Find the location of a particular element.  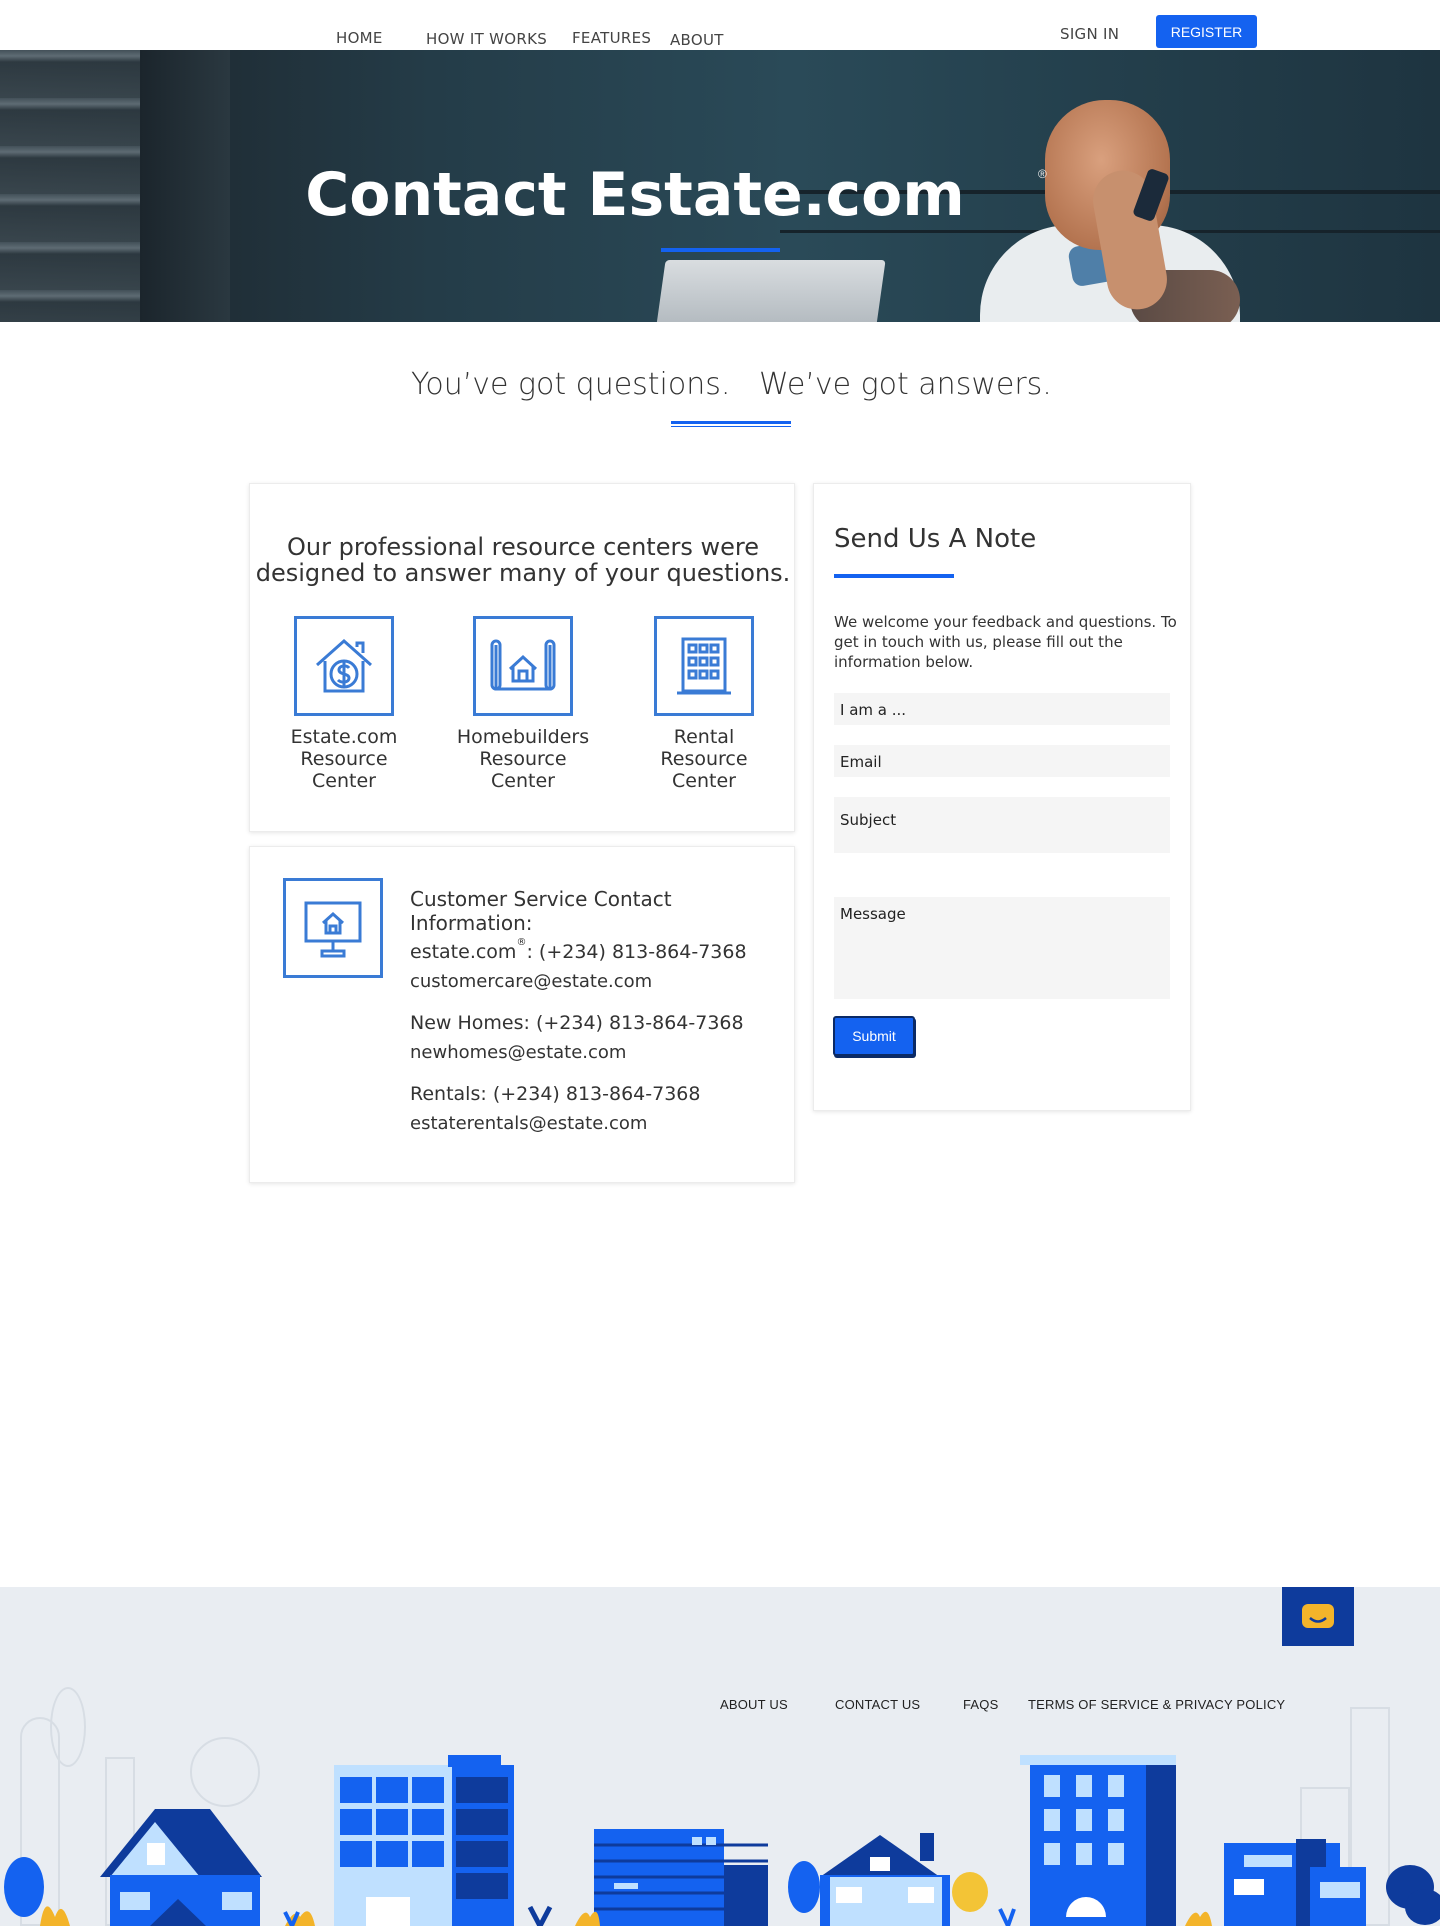

city-illustration is located at coordinates (722, 1840).